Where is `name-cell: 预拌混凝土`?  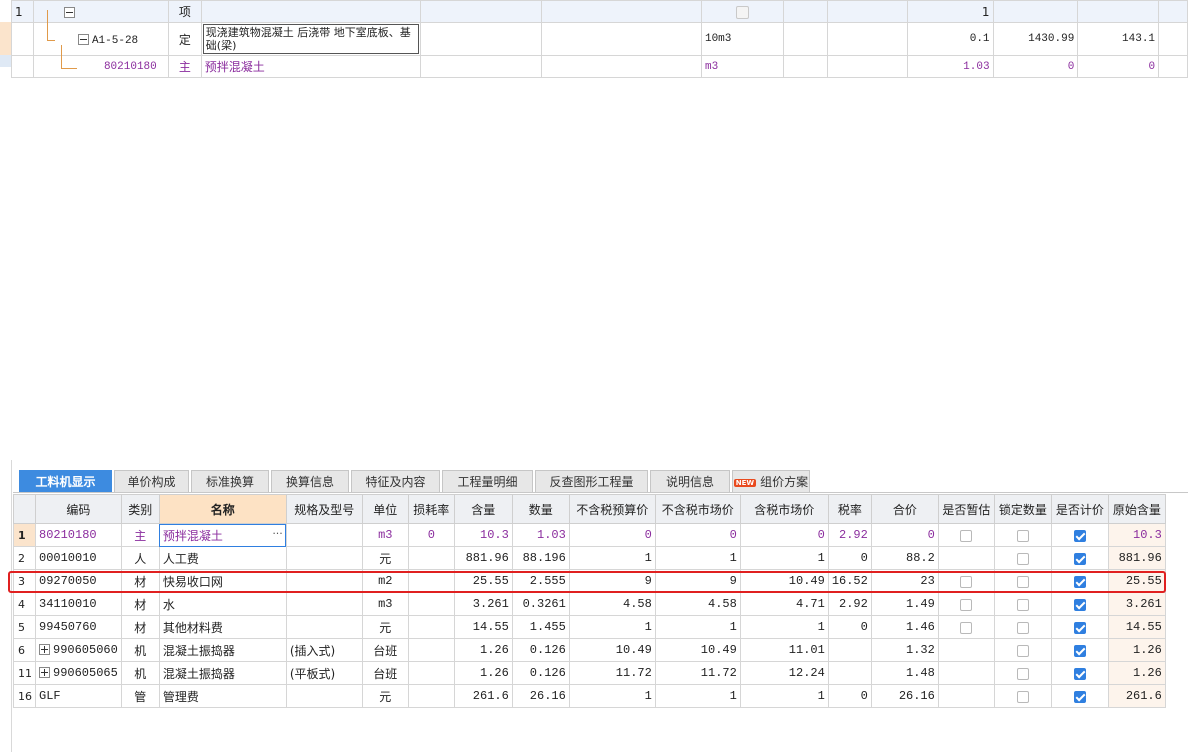
name-cell: 预拌混凝土 is located at coordinates (310, 66).